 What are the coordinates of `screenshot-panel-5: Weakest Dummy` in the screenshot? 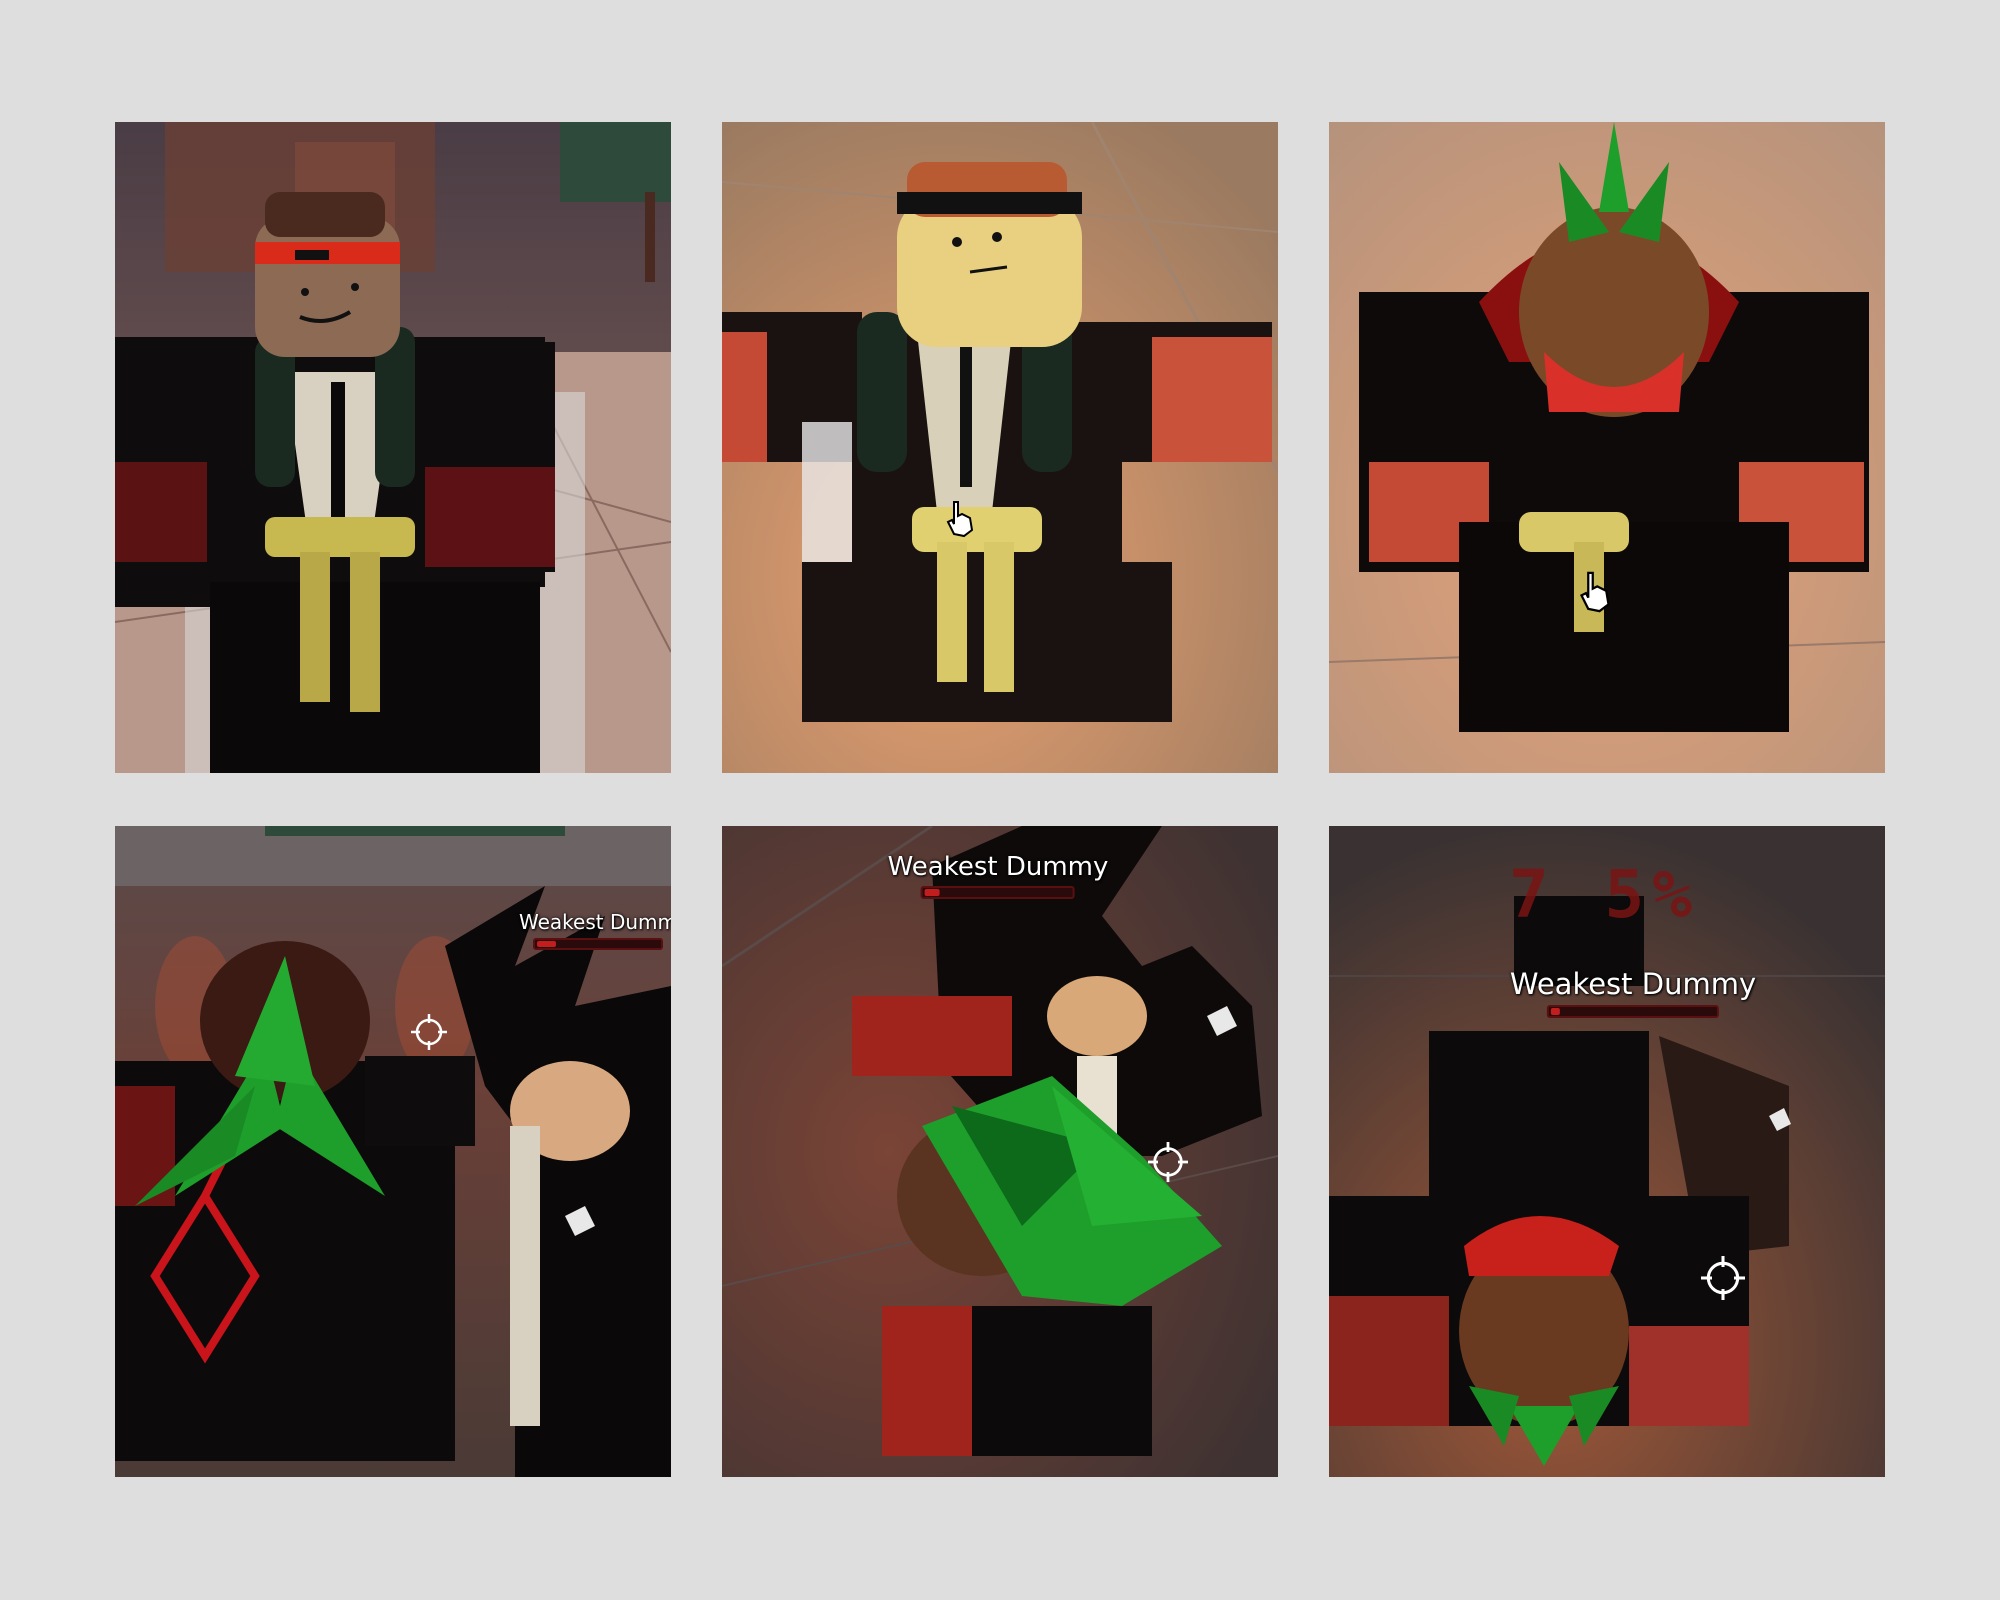 It's located at (1000, 1151).